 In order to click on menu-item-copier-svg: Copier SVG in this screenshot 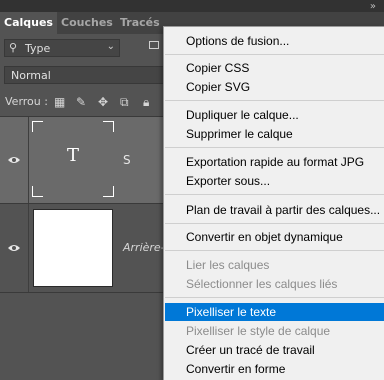, I will do `click(274, 87)`.